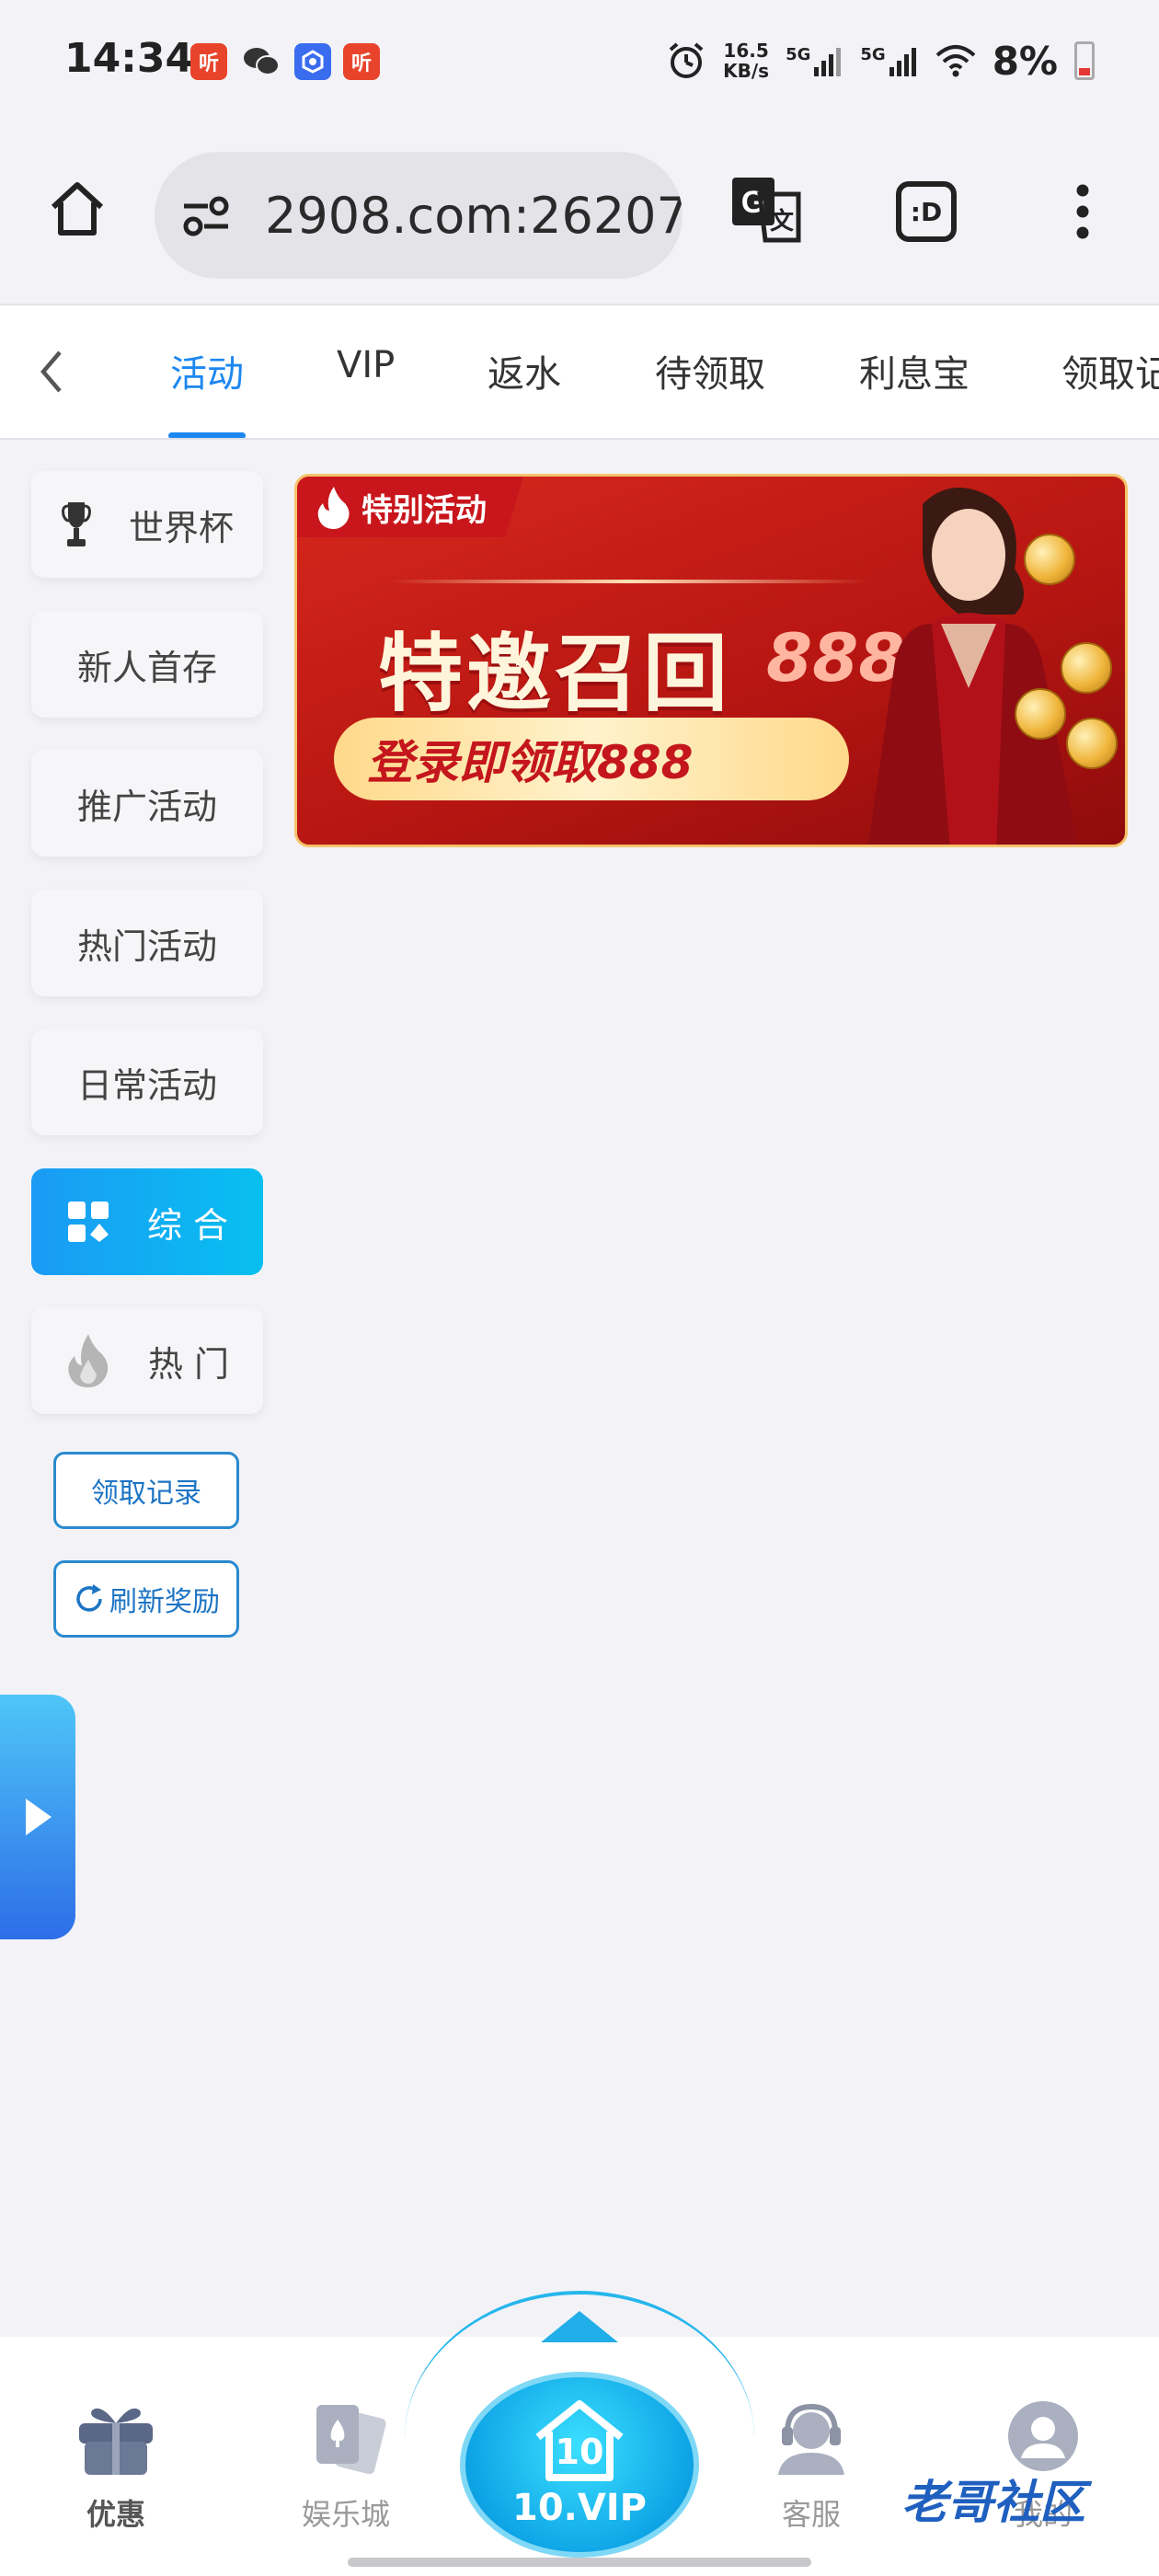  What do you see at coordinates (591, 759) in the screenshot?
I see `banner-subtitle: 登录即领取888` at bounding box center [591, 759].